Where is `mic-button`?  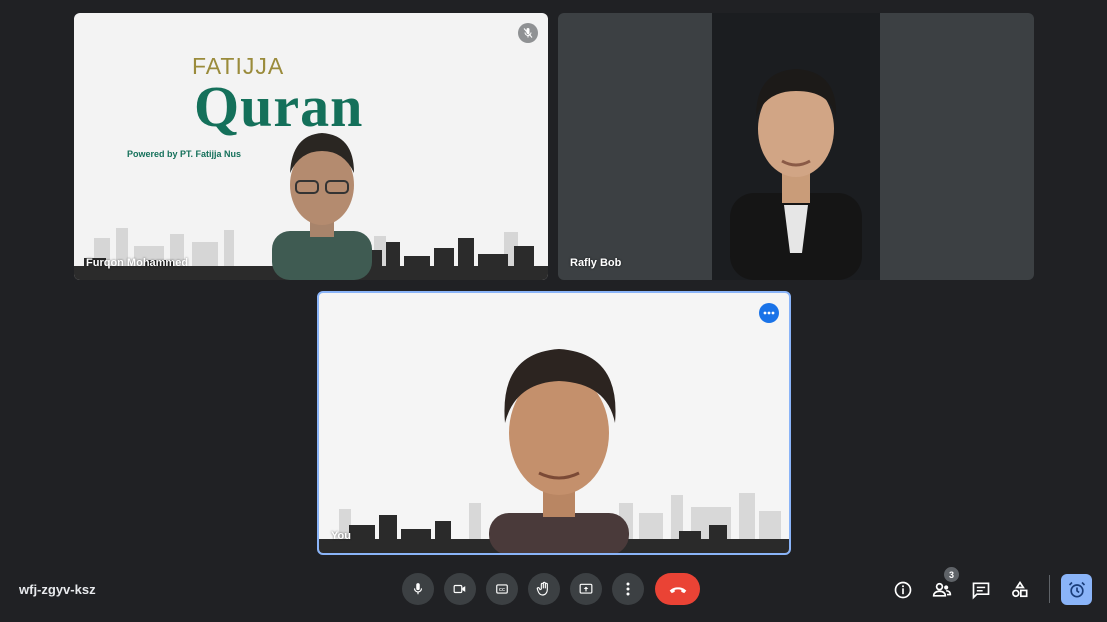 mic-button is located at coordinates (418, 589).